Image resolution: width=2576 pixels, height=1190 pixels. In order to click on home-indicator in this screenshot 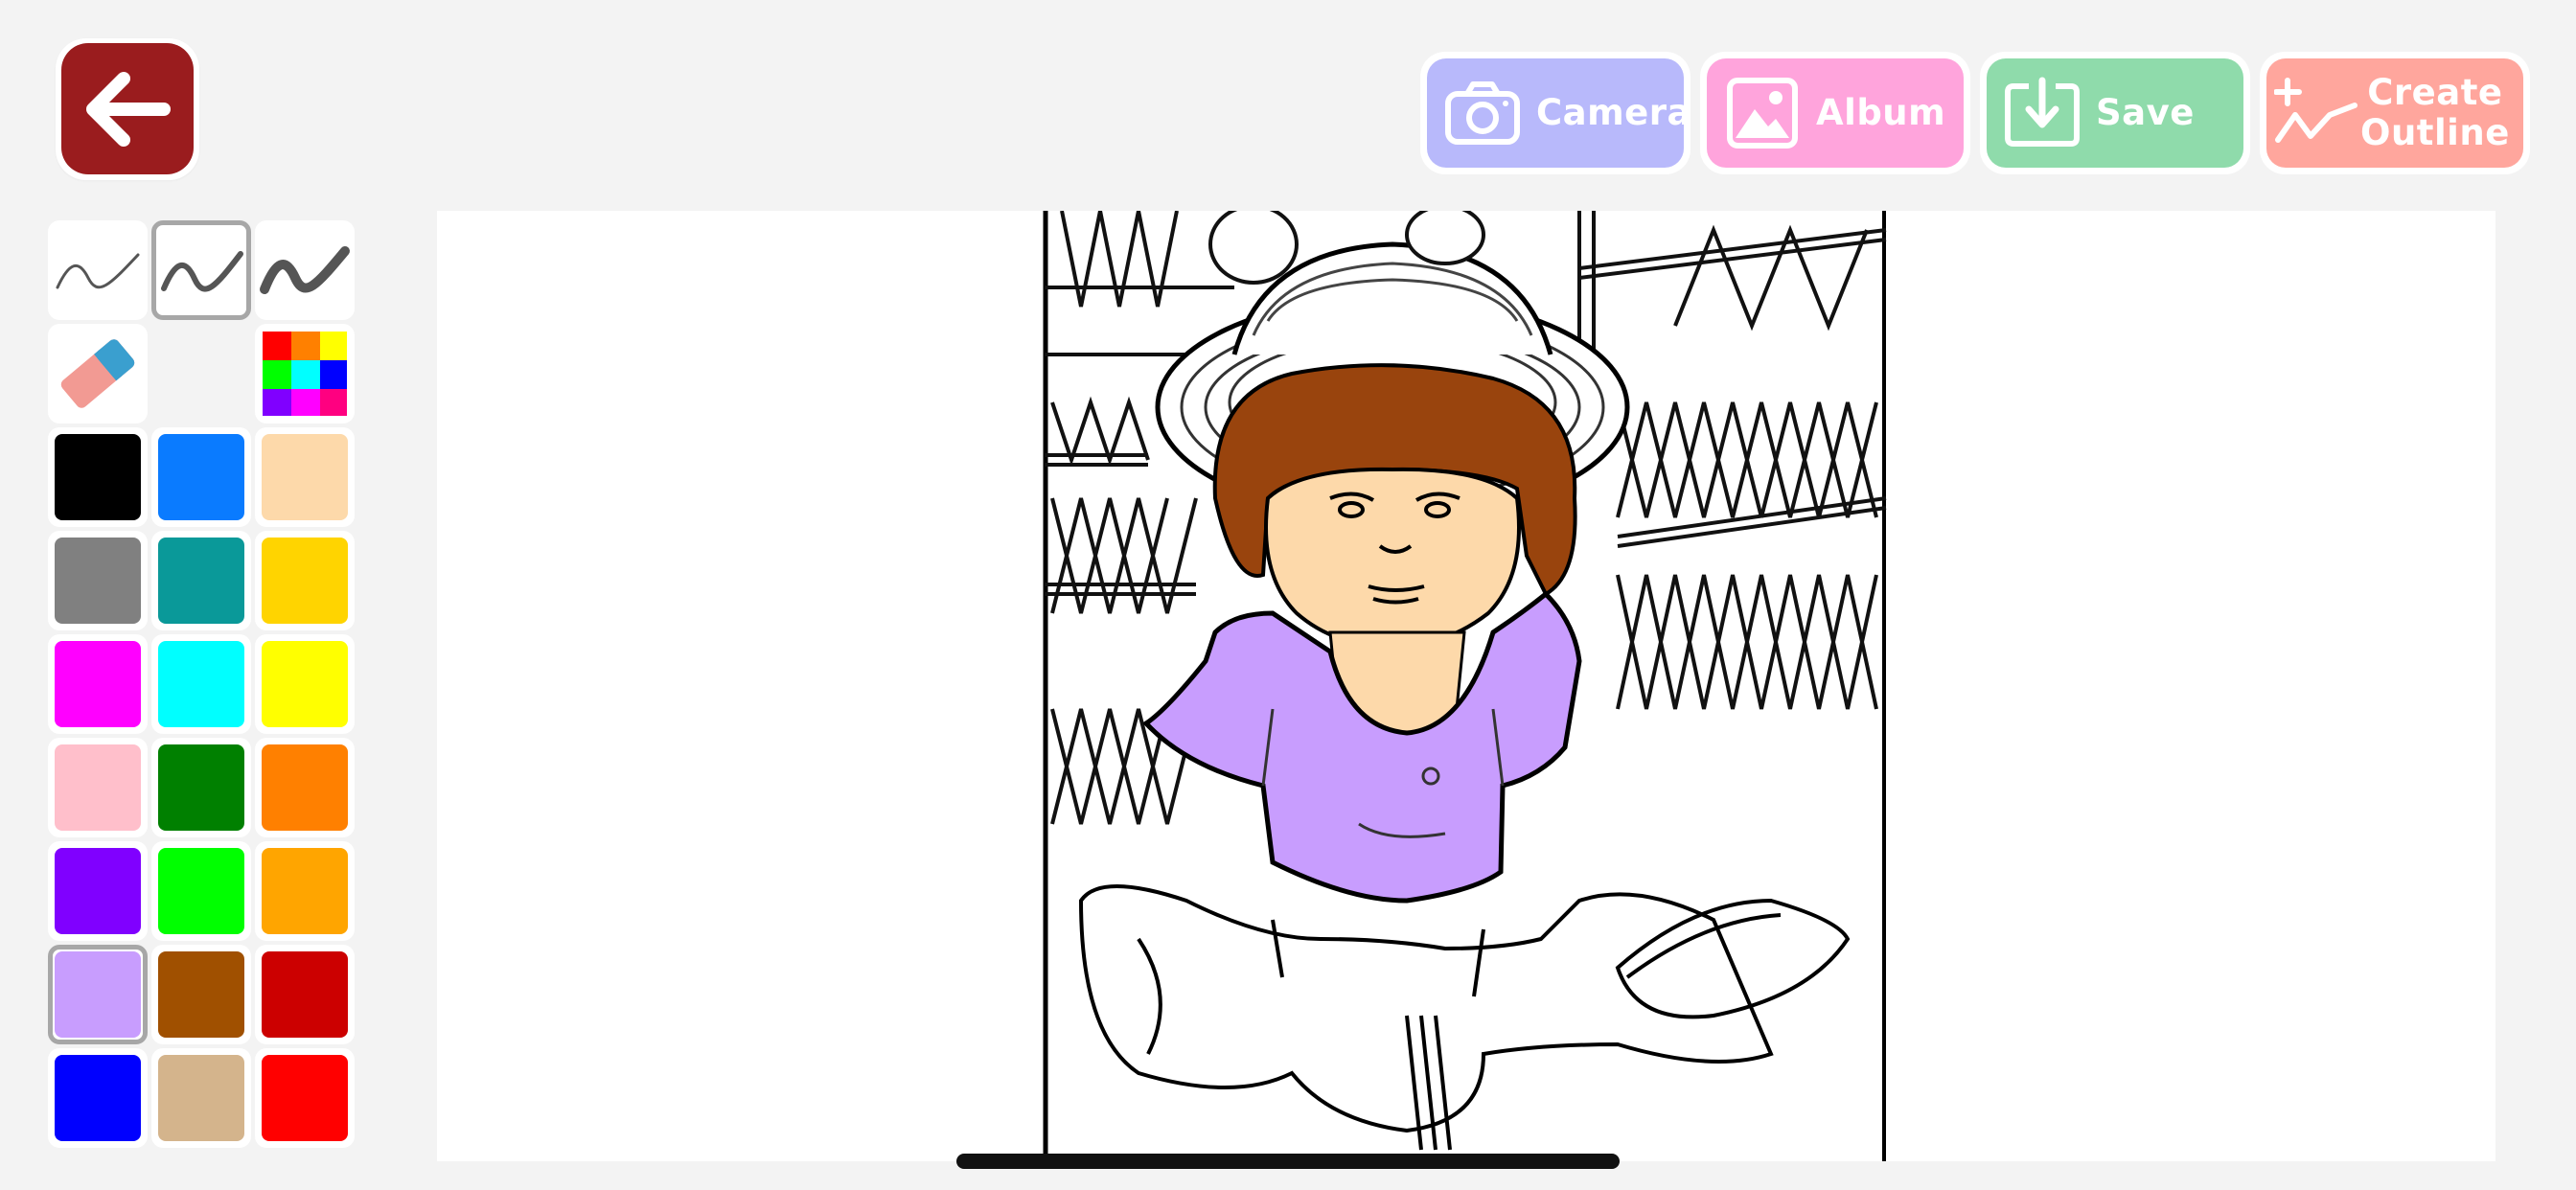, I will do `click(1288, 1162)`.